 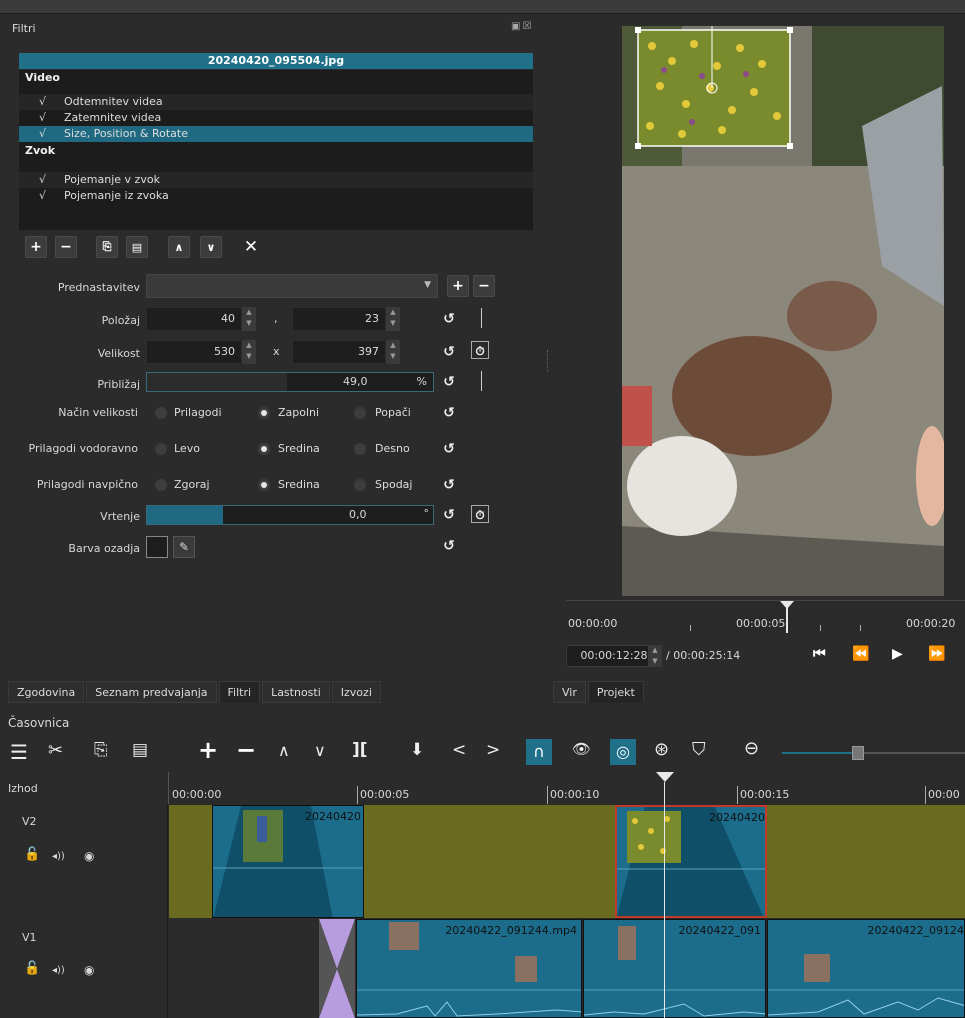 I want to click on play-icon: ▶, so click(x=897, y=654).